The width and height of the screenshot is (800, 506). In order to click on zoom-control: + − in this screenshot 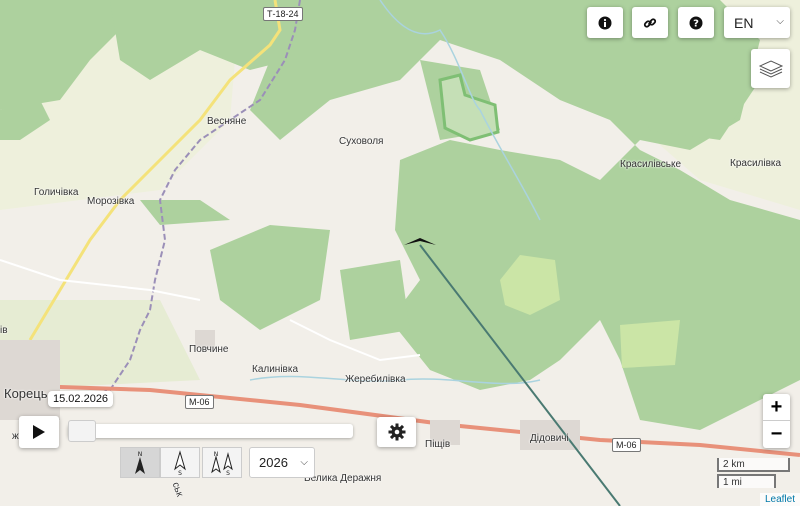, I will do `click(776, 421)`.